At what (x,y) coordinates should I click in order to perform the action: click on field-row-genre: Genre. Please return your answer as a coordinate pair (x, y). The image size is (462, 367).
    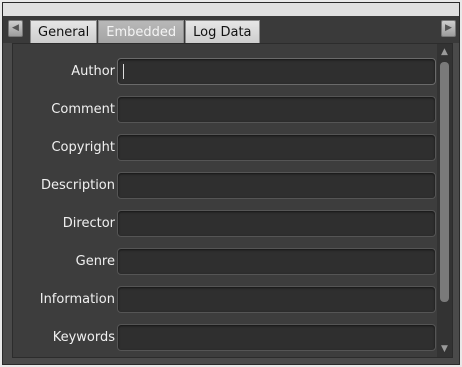
    Looking at the image, I should click on (224, 262).